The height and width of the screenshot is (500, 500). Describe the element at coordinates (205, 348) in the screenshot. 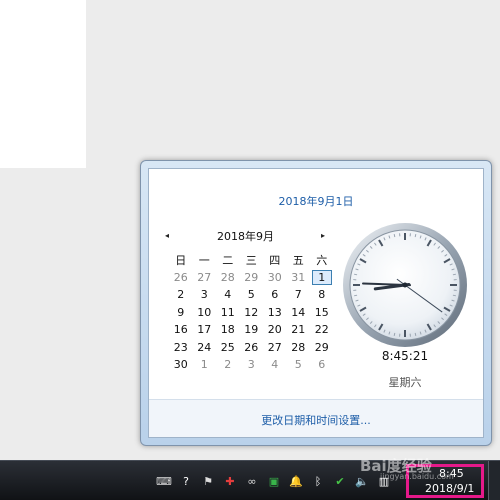

I see `calendar-day: 24` at that location.